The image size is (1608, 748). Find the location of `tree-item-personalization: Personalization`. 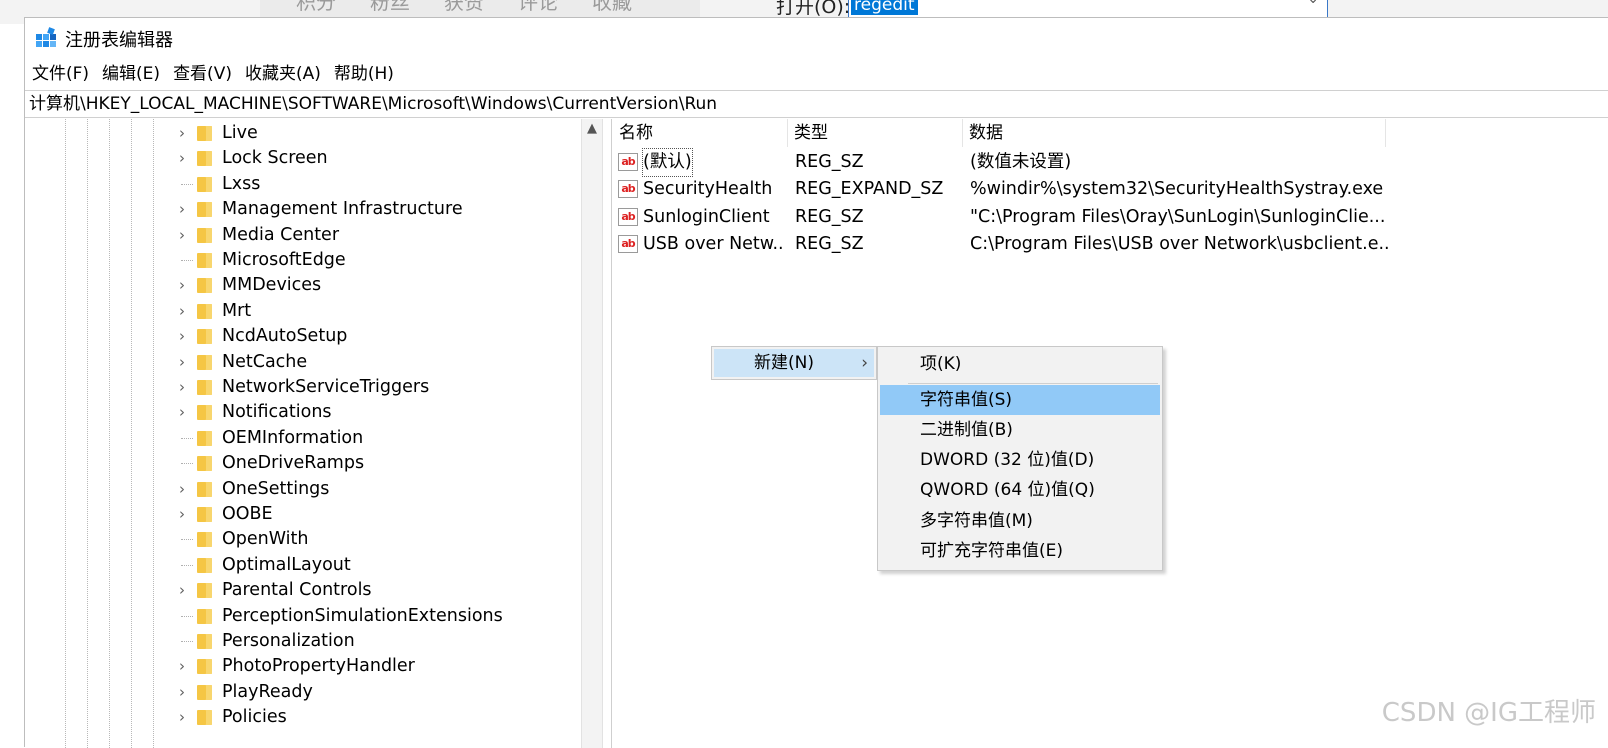

tree-item-personalization: Personalization is located at coordinates (373, 641).